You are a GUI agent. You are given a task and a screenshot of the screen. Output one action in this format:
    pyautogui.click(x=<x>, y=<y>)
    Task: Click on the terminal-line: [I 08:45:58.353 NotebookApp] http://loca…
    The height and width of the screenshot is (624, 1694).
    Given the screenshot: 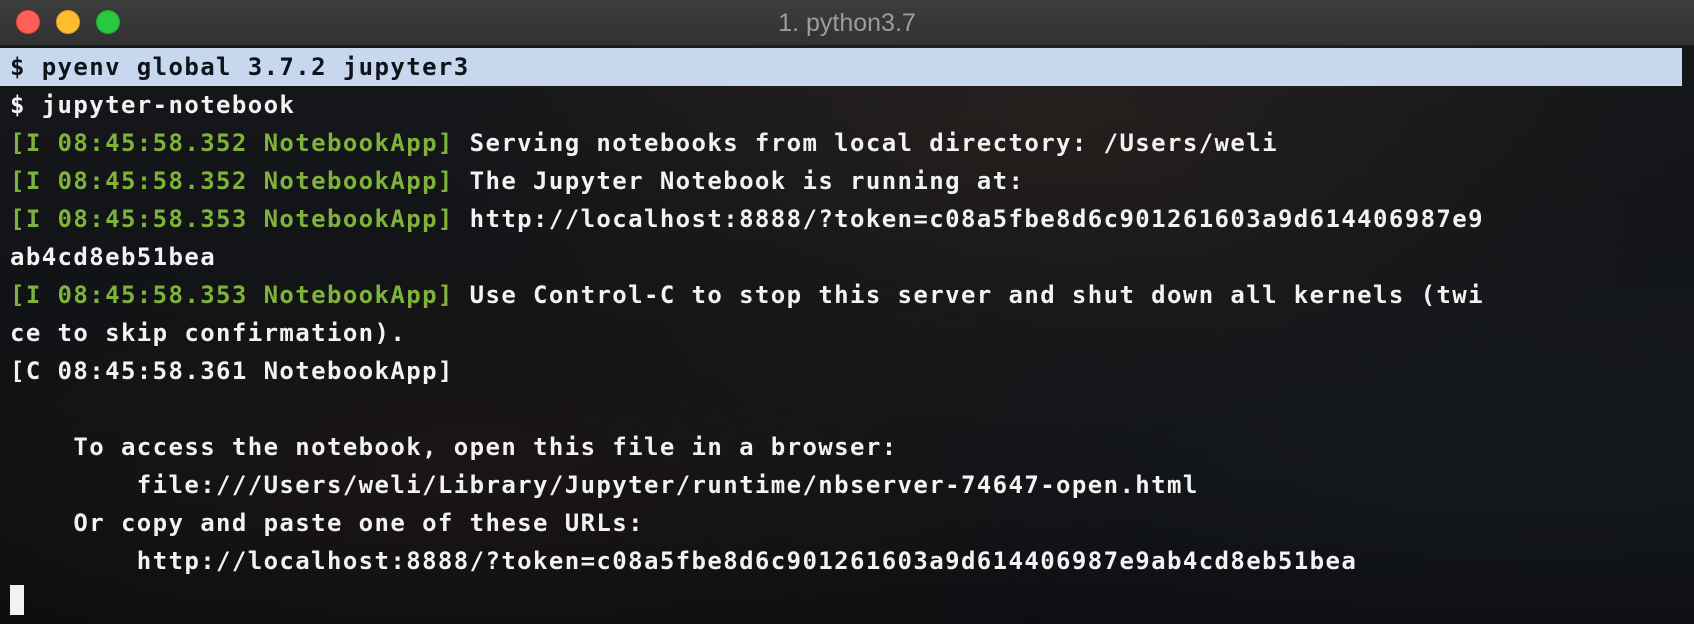 What is the action you would take?
    pyautogui.click(x=848, y=219)
    